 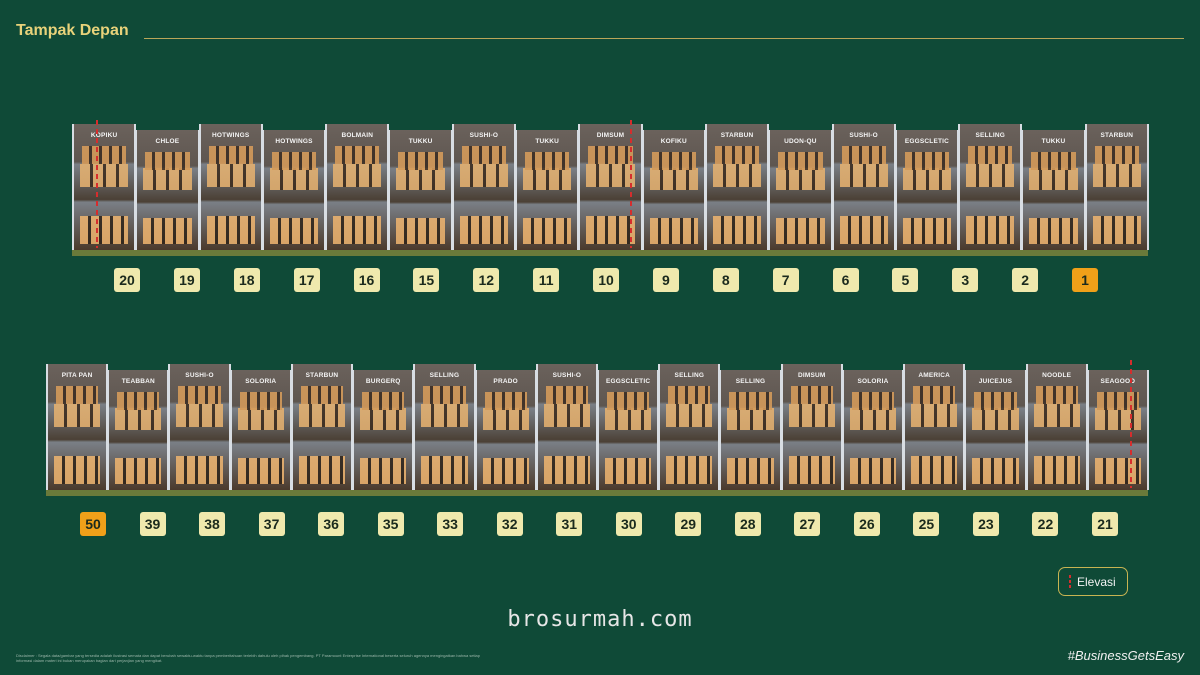 I want to click on unit-number-badge: 35, so click(x=390, y=524).